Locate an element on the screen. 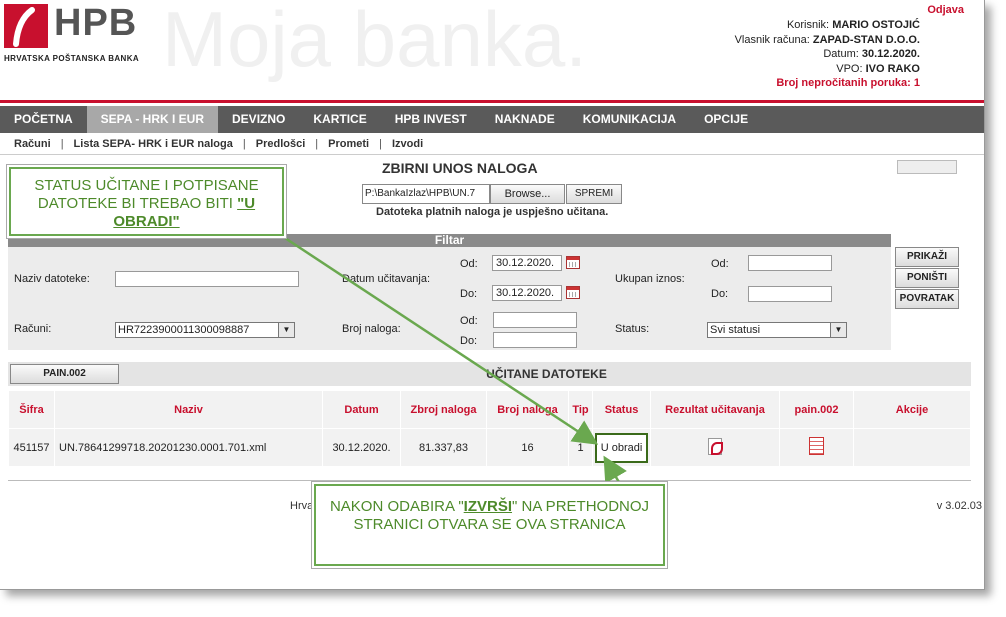  owner-label: Vlasnik računa: is located at coordinates (772, 39).